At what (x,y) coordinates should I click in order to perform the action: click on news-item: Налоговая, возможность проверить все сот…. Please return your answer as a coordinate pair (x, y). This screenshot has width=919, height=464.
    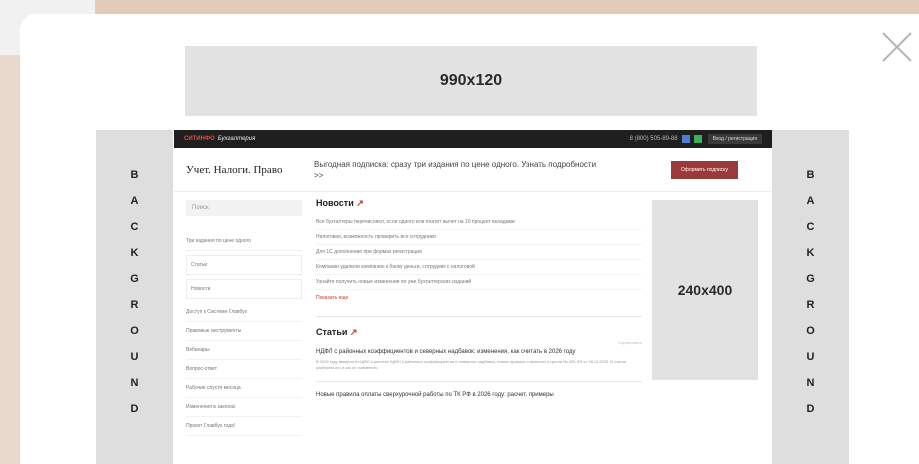
    Looking at the image, I should click on (479, 237).